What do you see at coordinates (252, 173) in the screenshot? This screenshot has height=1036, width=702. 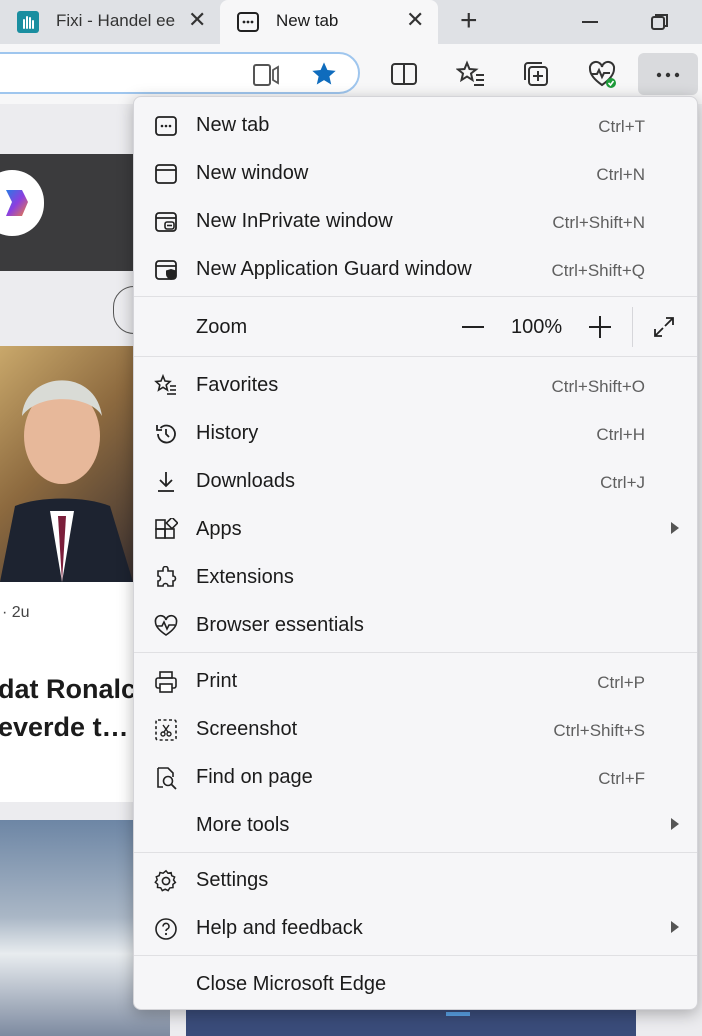 I see `menu-item-label: New window` at bounding box center [252, 173].